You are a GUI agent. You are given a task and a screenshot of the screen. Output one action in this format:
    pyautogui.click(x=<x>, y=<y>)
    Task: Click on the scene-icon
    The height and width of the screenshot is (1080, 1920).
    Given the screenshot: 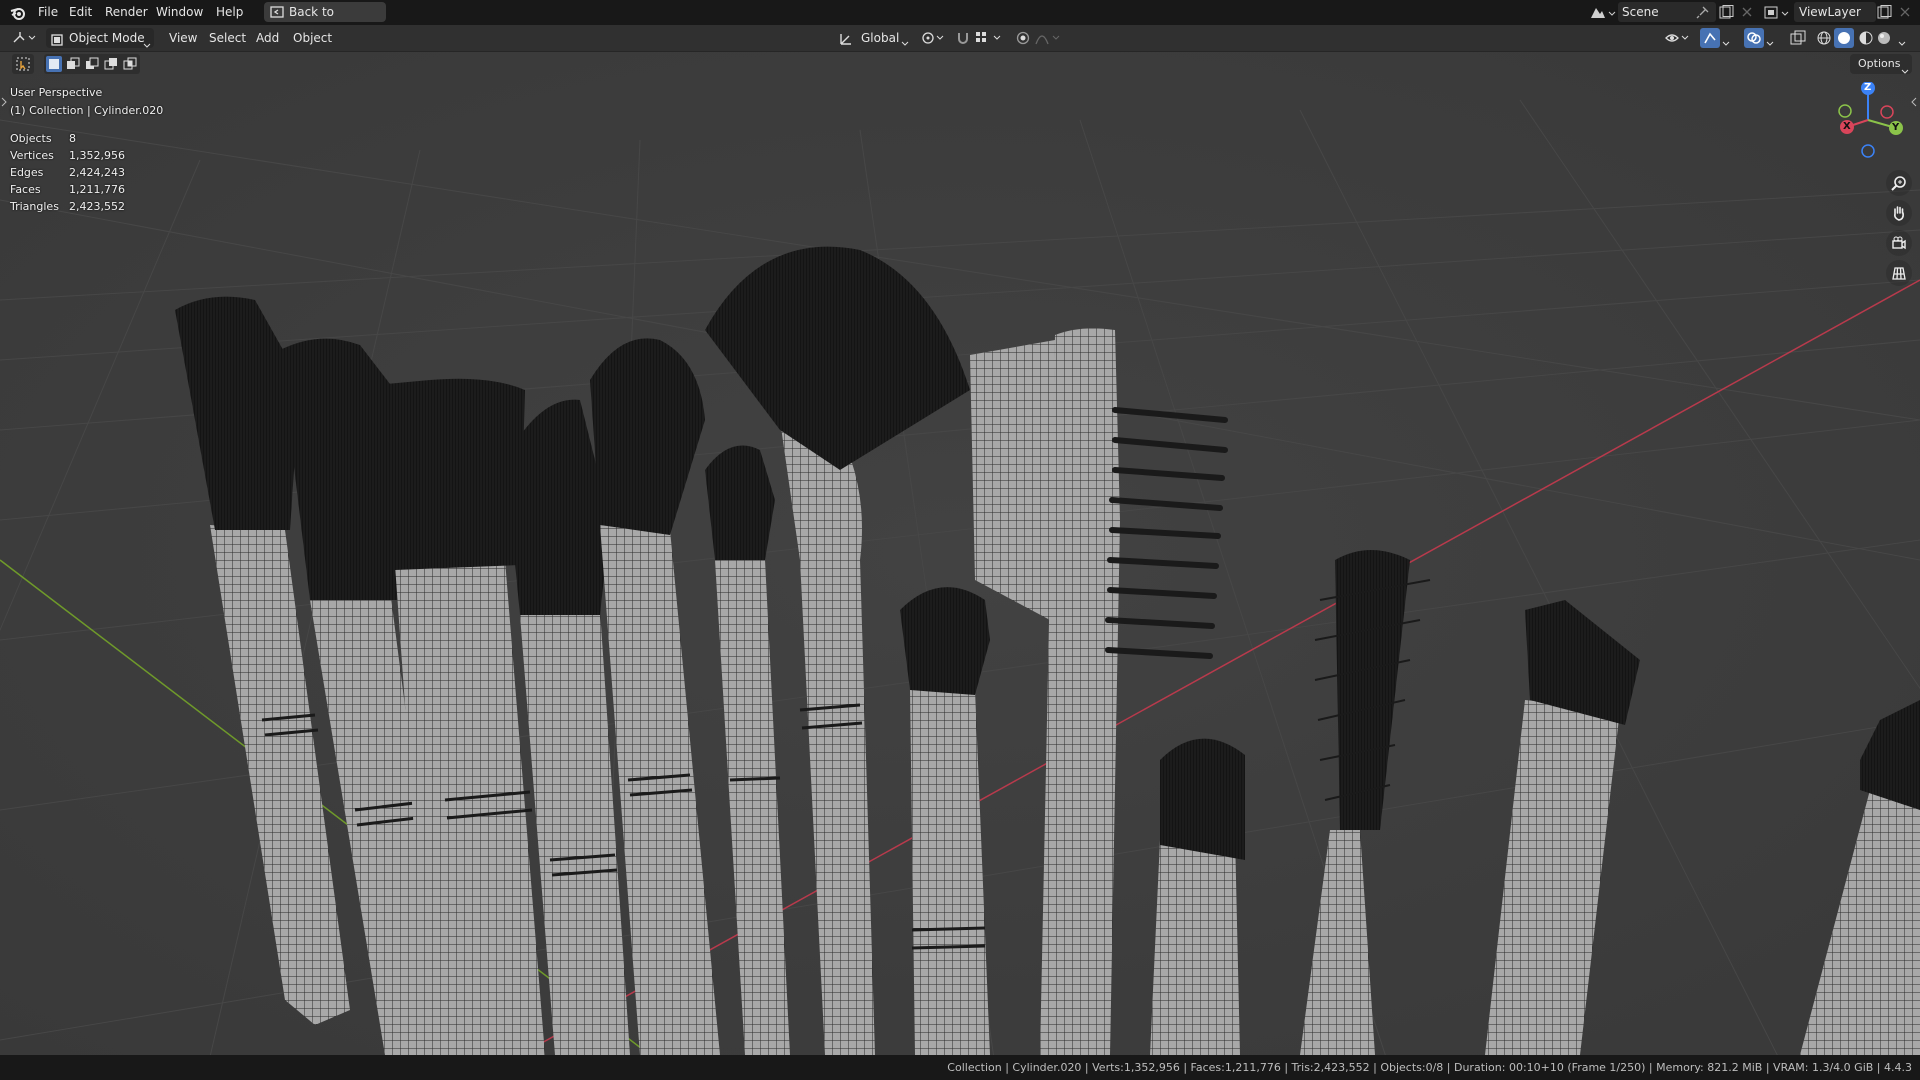 What is the action you would take?
    pyautogui.click(x=1602, y=13)
    